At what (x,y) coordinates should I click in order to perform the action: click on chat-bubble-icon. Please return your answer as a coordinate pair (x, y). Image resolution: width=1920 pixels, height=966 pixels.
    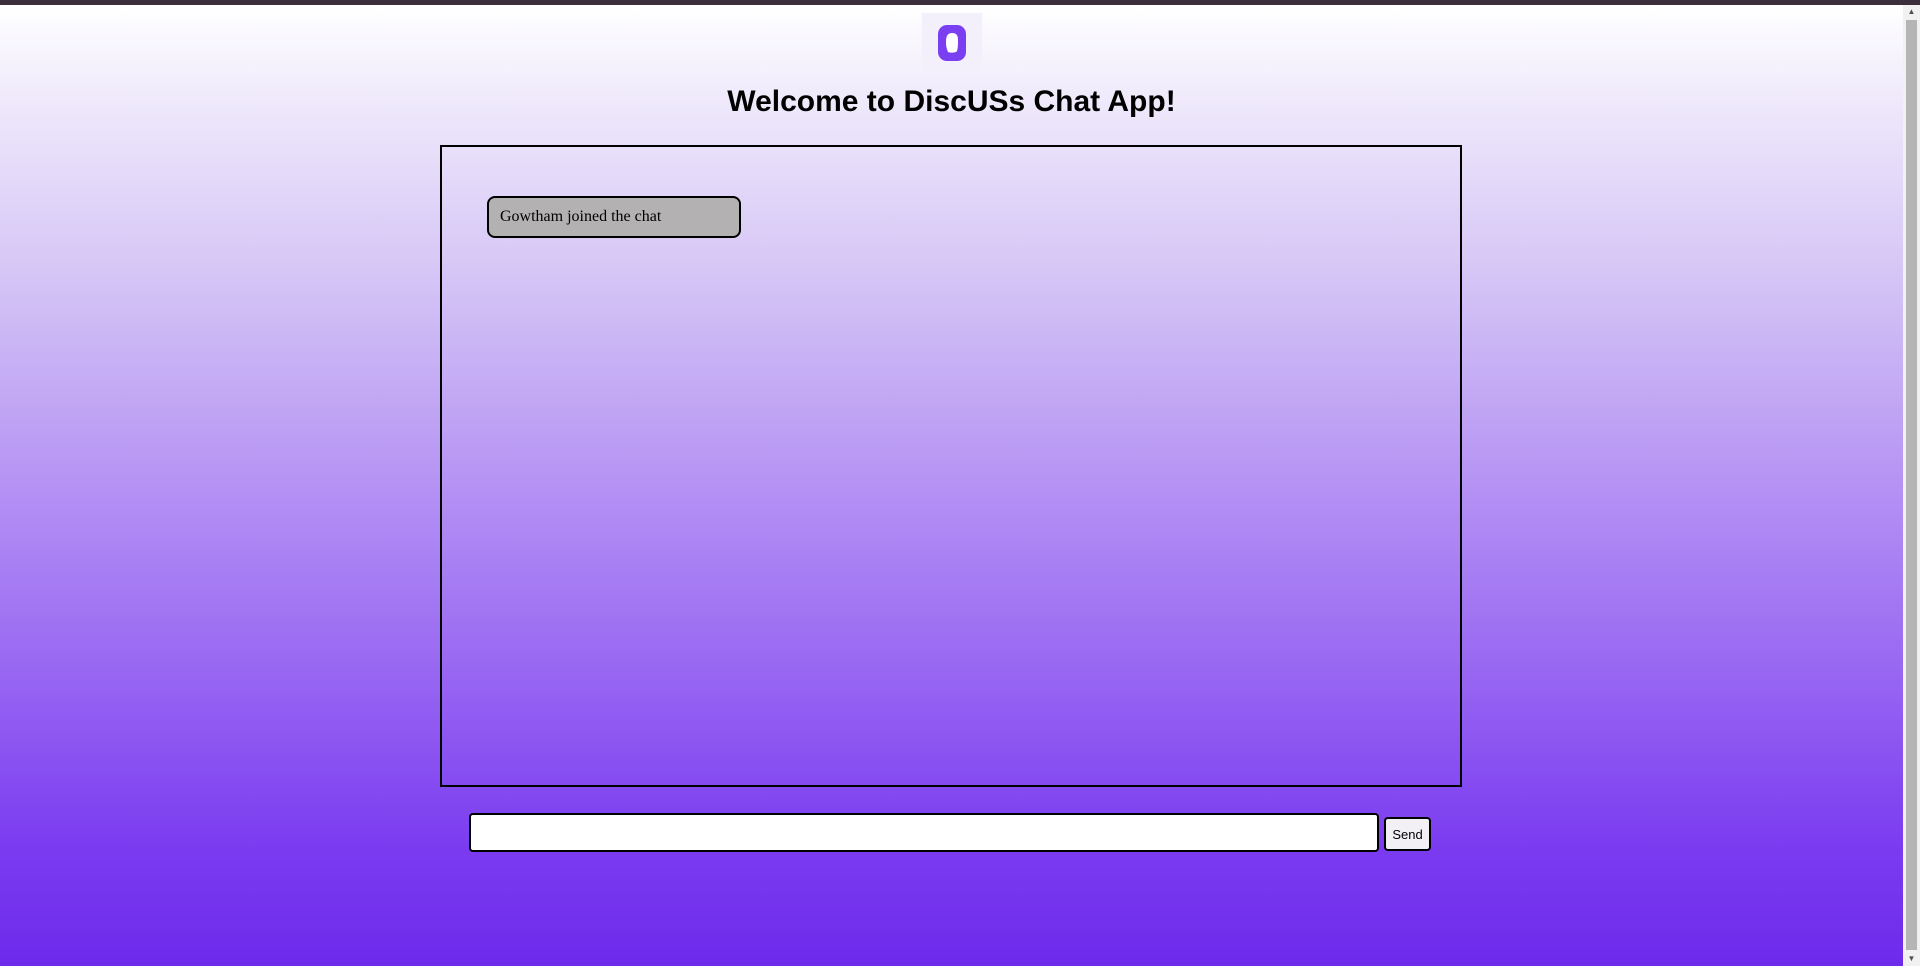
    Looking at the image, I should click on (952, 43).